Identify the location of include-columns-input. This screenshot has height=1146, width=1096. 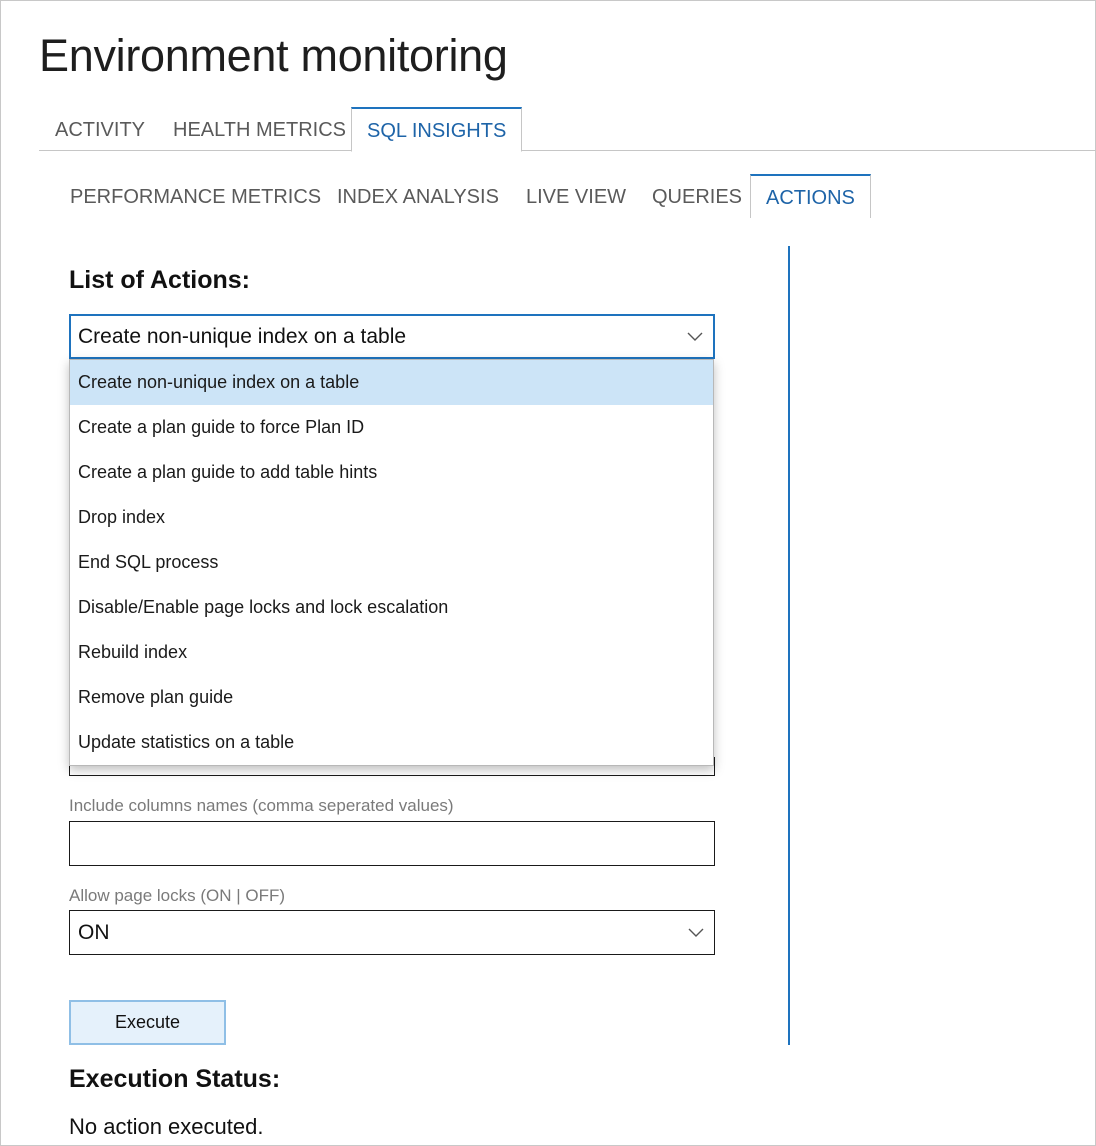
(392, 843).